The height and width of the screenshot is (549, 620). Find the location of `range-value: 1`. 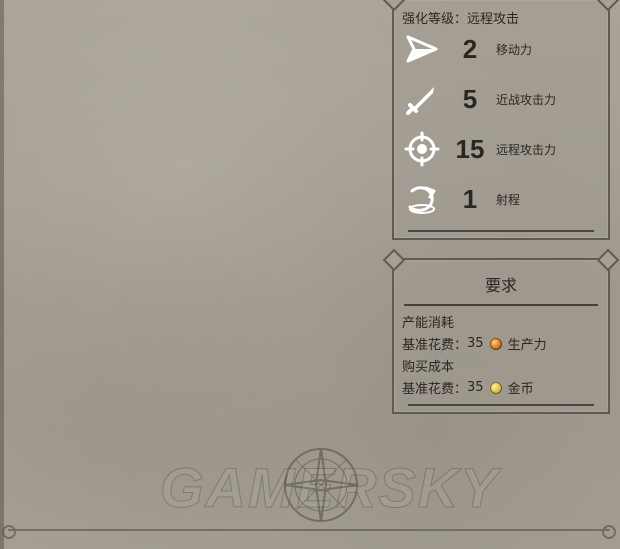

range-value: 1 is located at coordinates (470, 198).